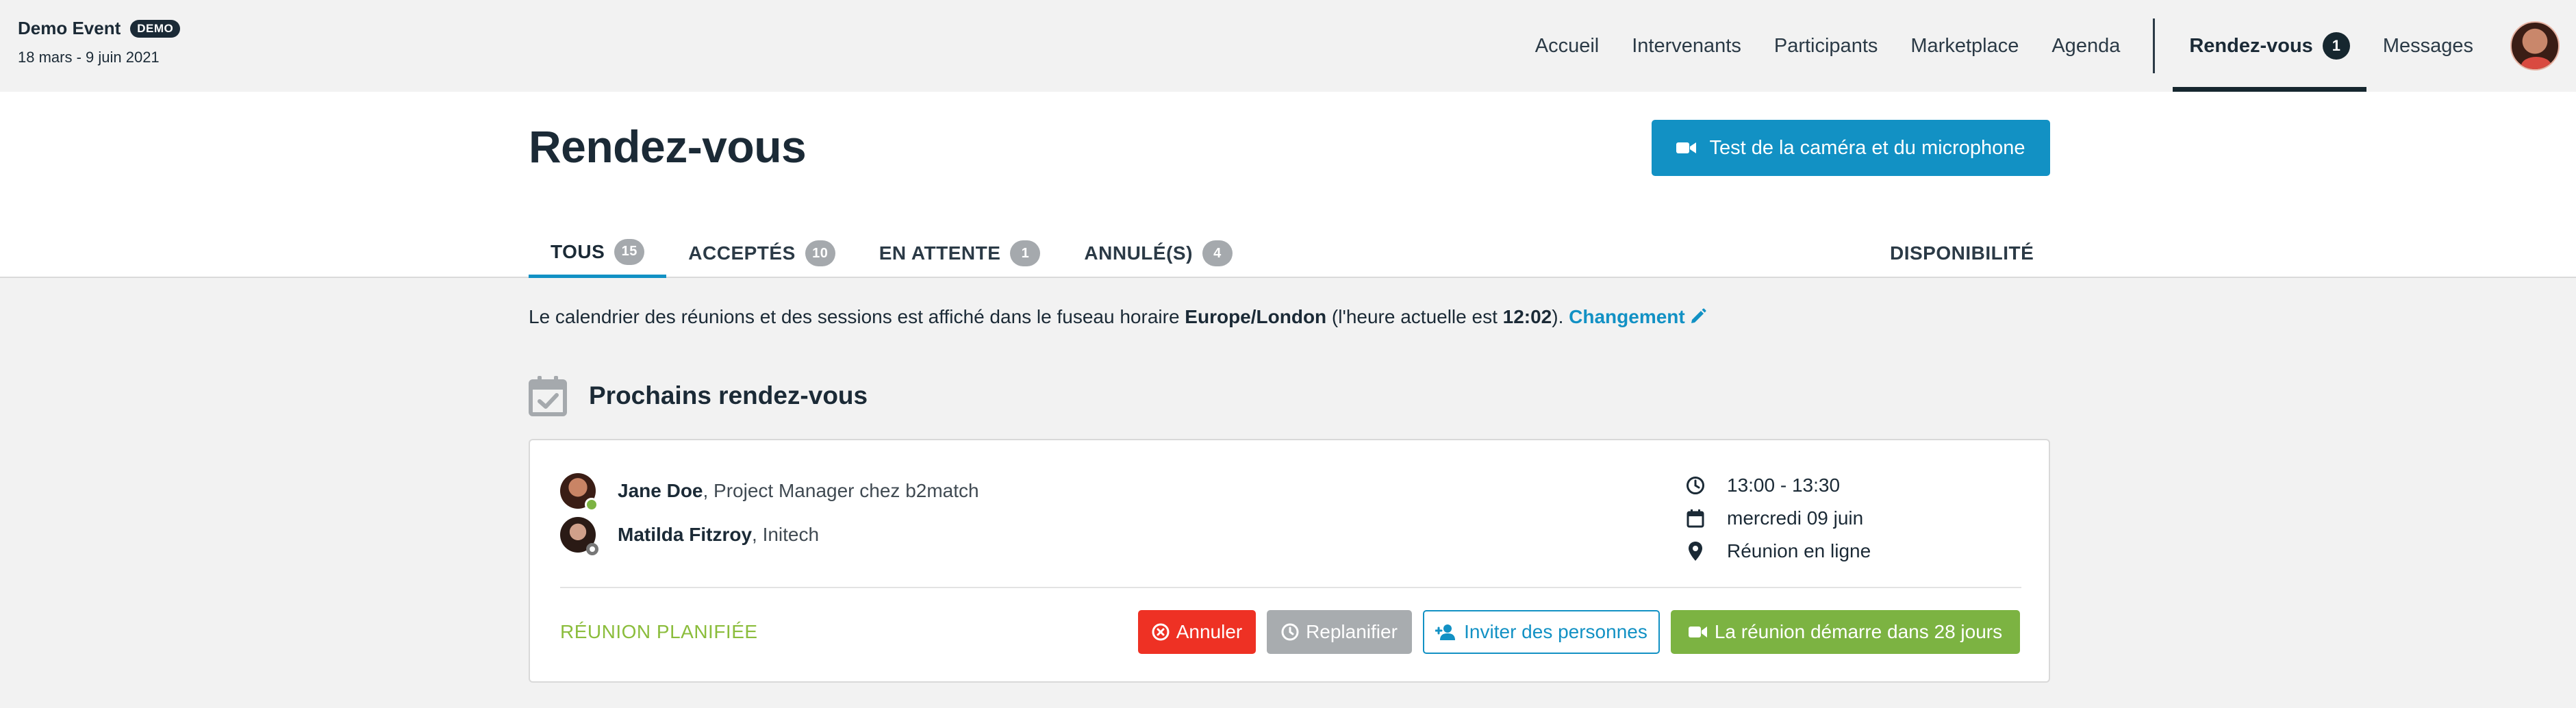  What do you see at coordinates (1446, 632) in the screenshot?
I see `add-user-icon` at bounding box center [1446, 632].